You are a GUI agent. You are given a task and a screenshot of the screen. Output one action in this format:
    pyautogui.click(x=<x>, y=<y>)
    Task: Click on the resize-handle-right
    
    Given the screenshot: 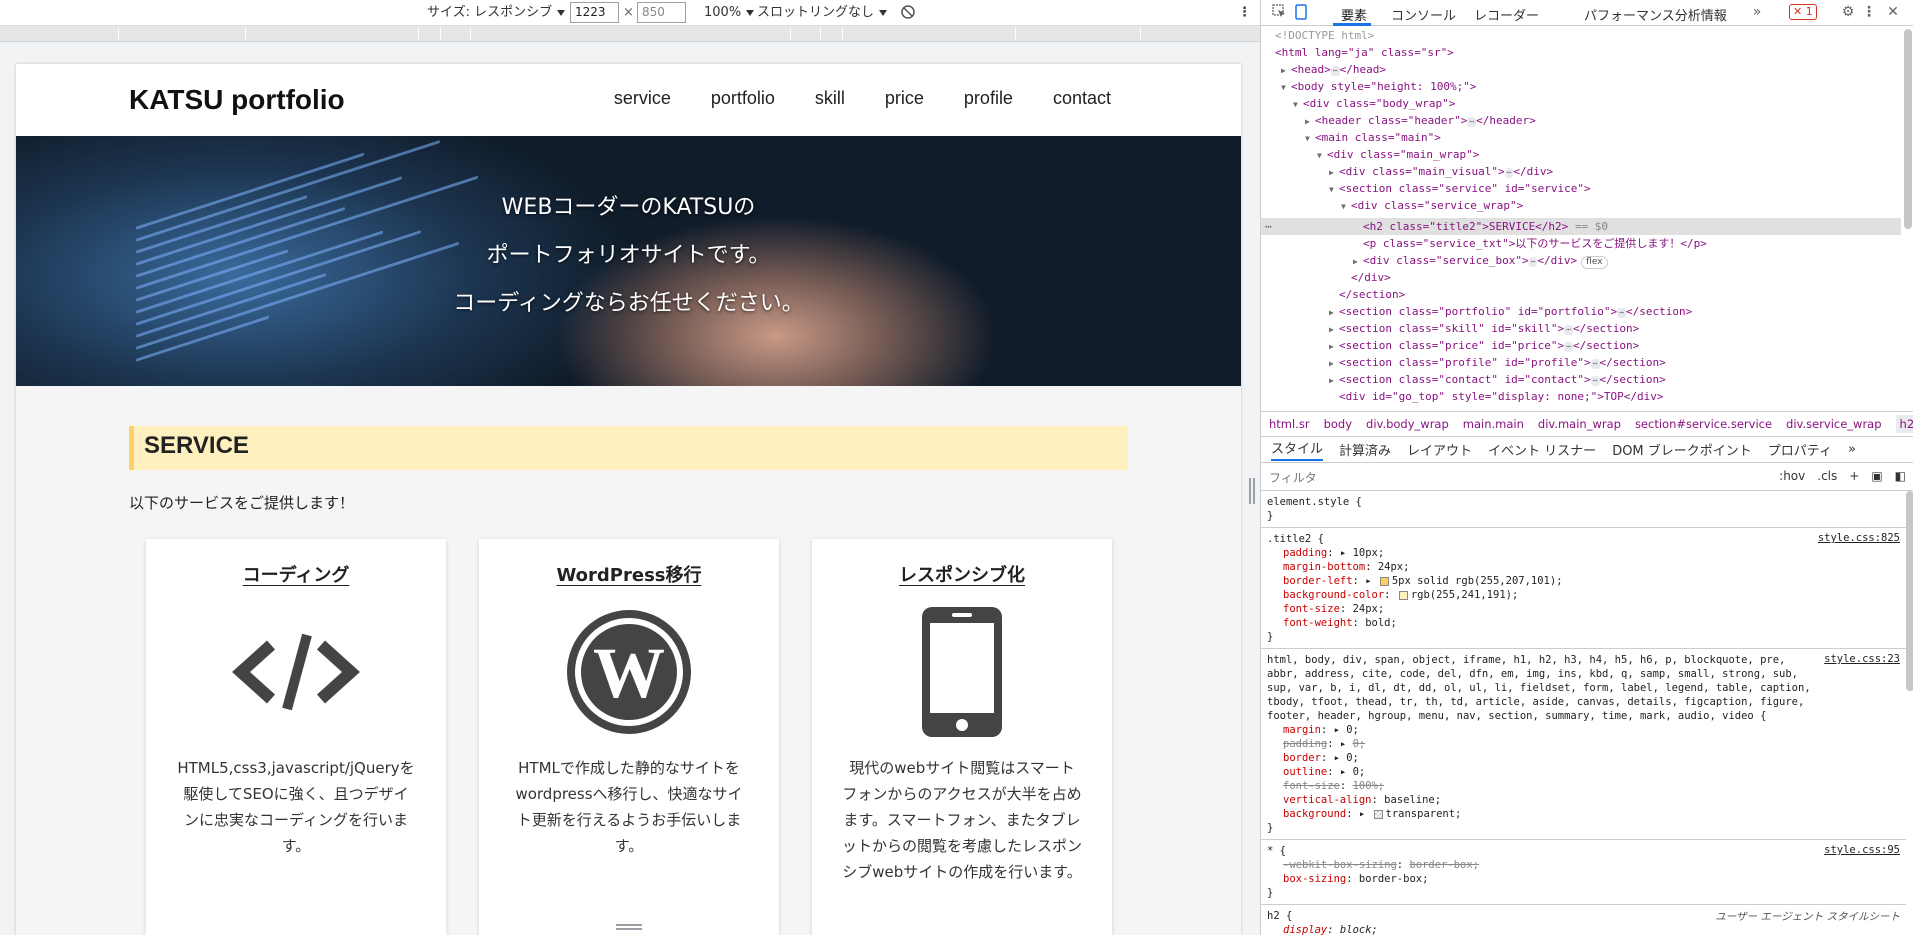 What is the action you would take?
    pyautogui.click(x=1252, y=491)
    